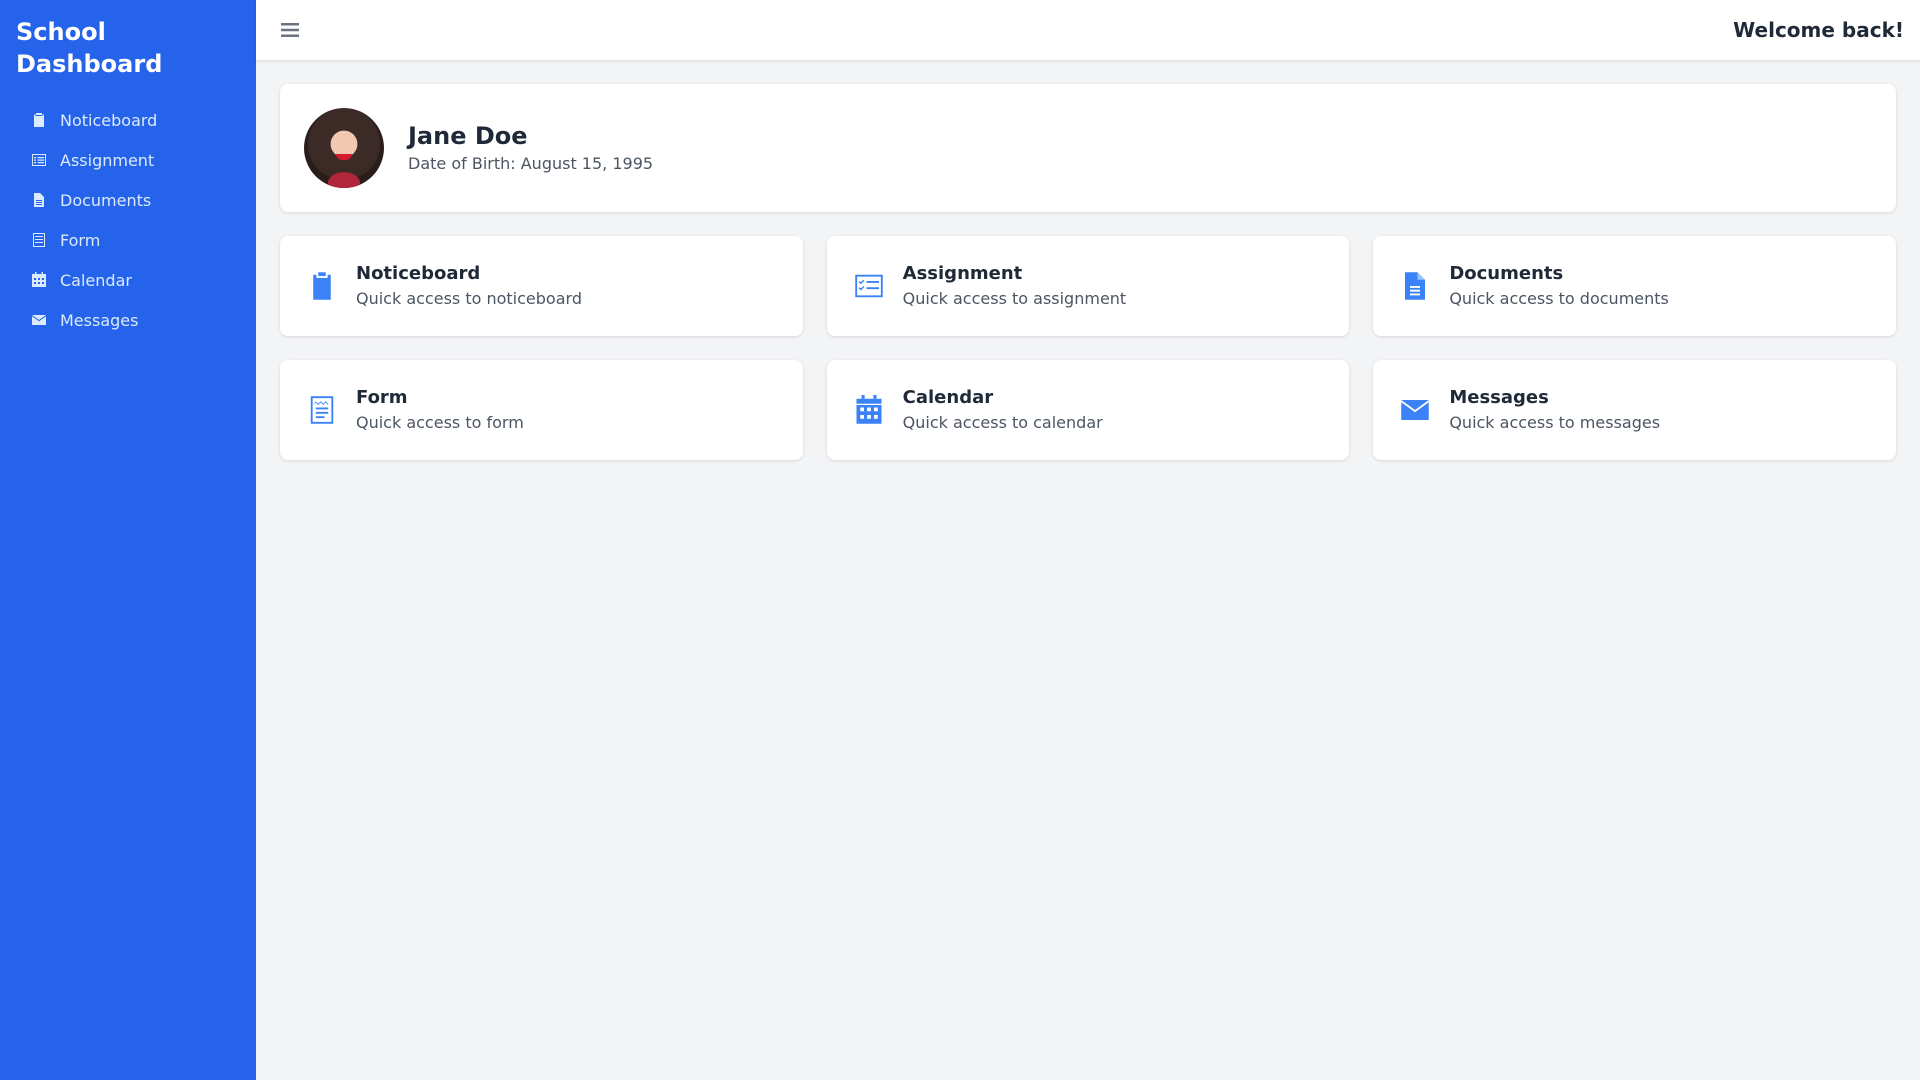 The height and width of the screenshot is (1080, 1920). Describe the element at coordinates (1634, 286) in the screenshot. I see `tile-documents: Documents Quick access to documents` at that location.